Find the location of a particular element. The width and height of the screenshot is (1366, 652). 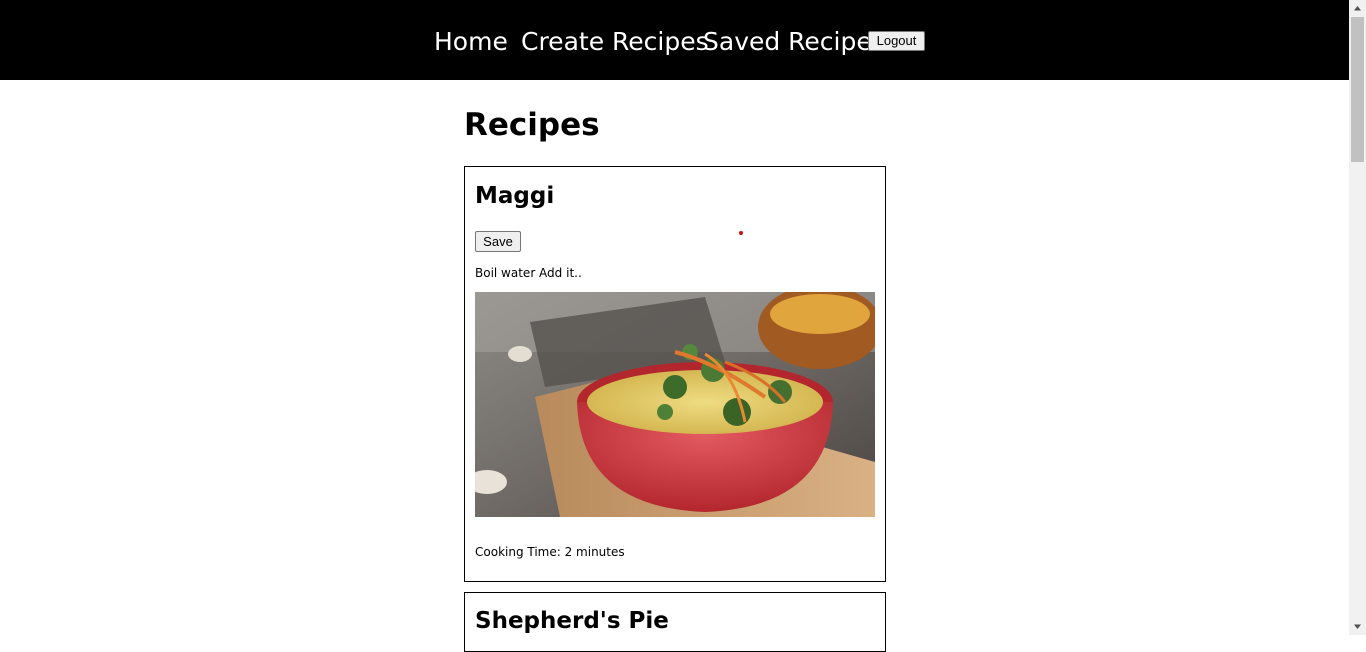

scroll-up-arrow-icon is located at coordinates (1357, 8).